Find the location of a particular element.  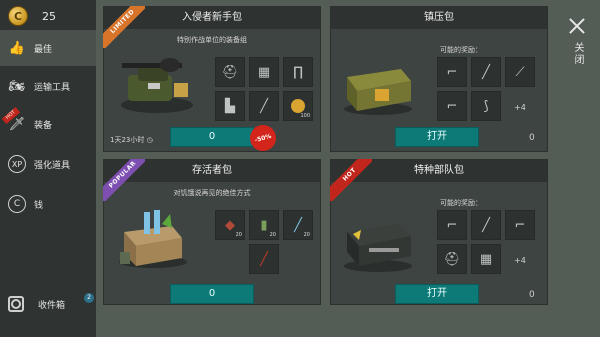

inbox-label: 收件箱 is located at coordinates (52, 305).